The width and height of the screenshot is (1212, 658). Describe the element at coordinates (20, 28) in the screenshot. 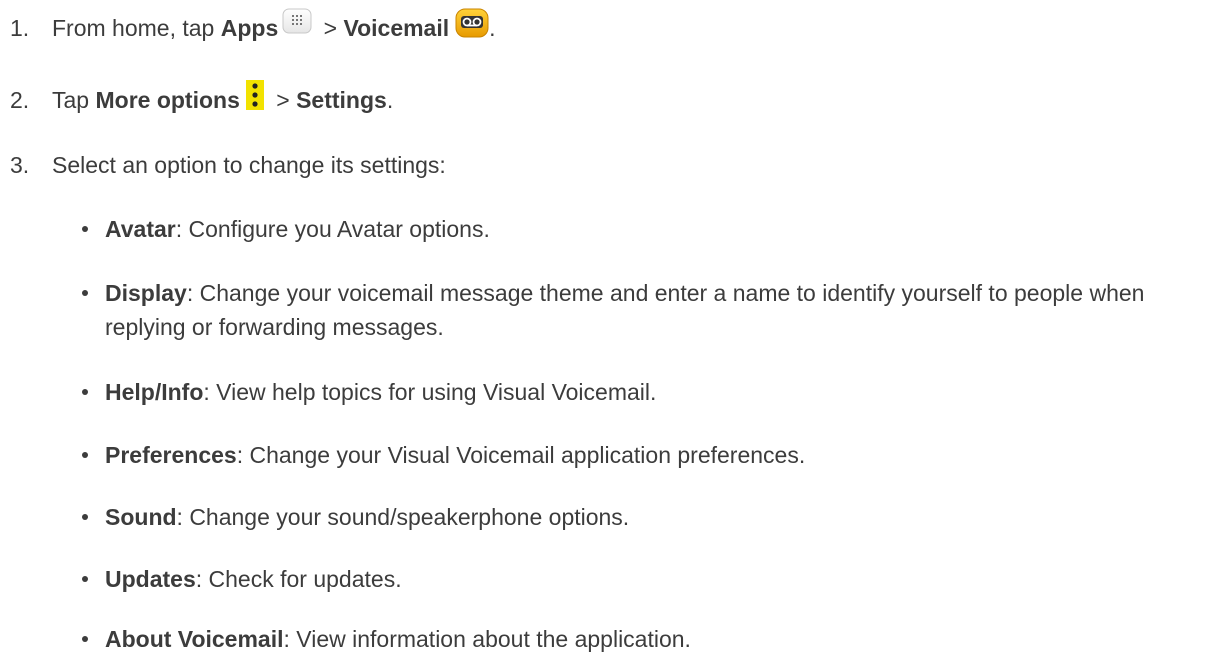

I see `step-number: 1.` at that location.